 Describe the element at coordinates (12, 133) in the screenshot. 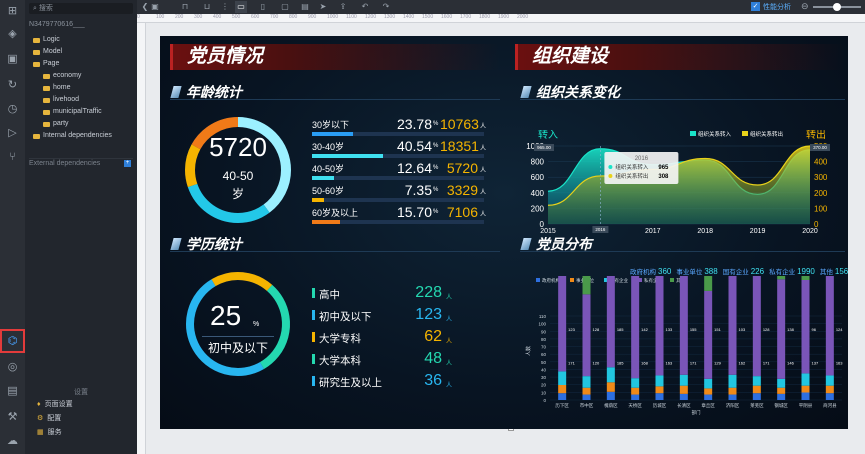

I see `send-icon: ▷` at that location.